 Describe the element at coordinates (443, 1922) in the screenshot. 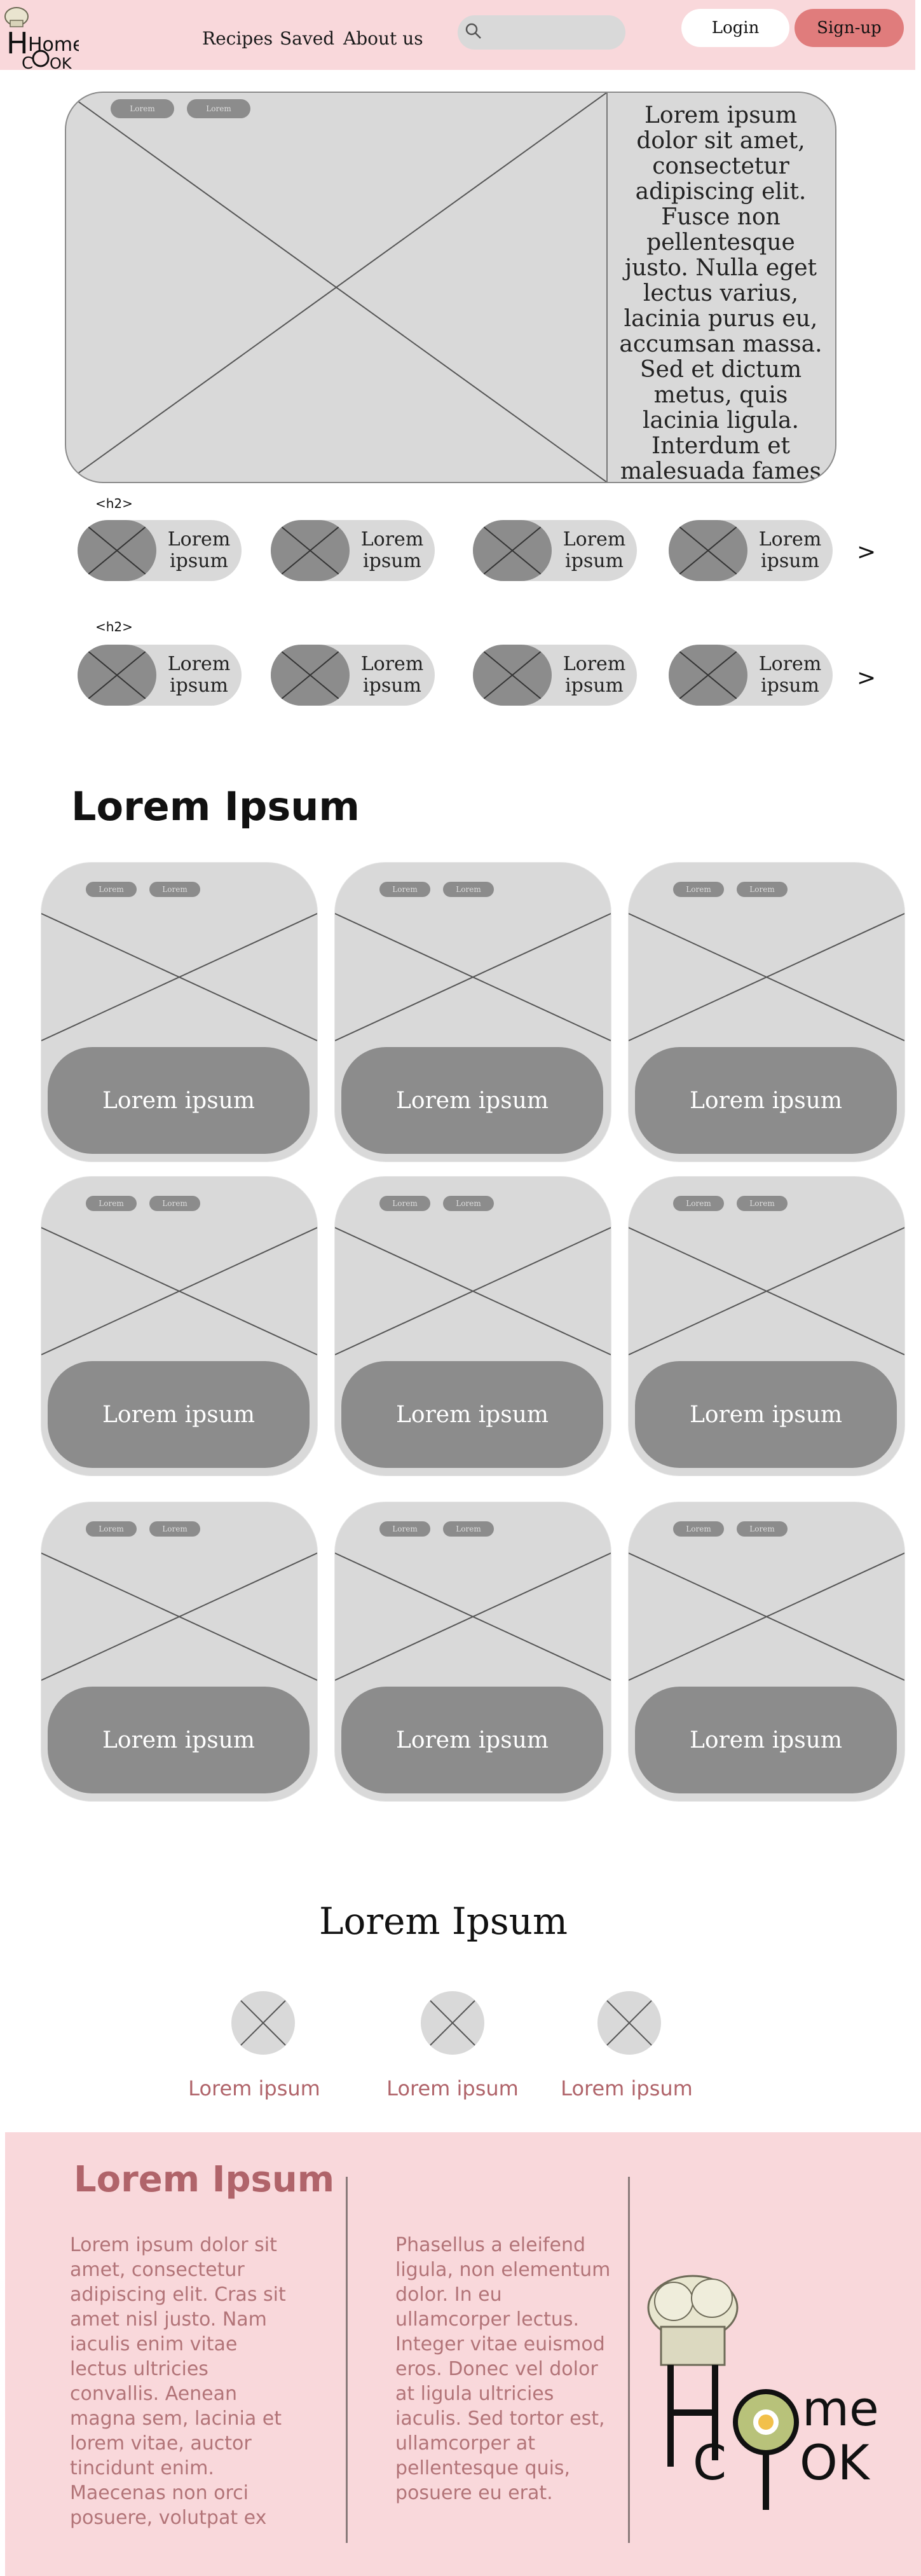

I see `circles-title: Lorem Ipsum` at that location.